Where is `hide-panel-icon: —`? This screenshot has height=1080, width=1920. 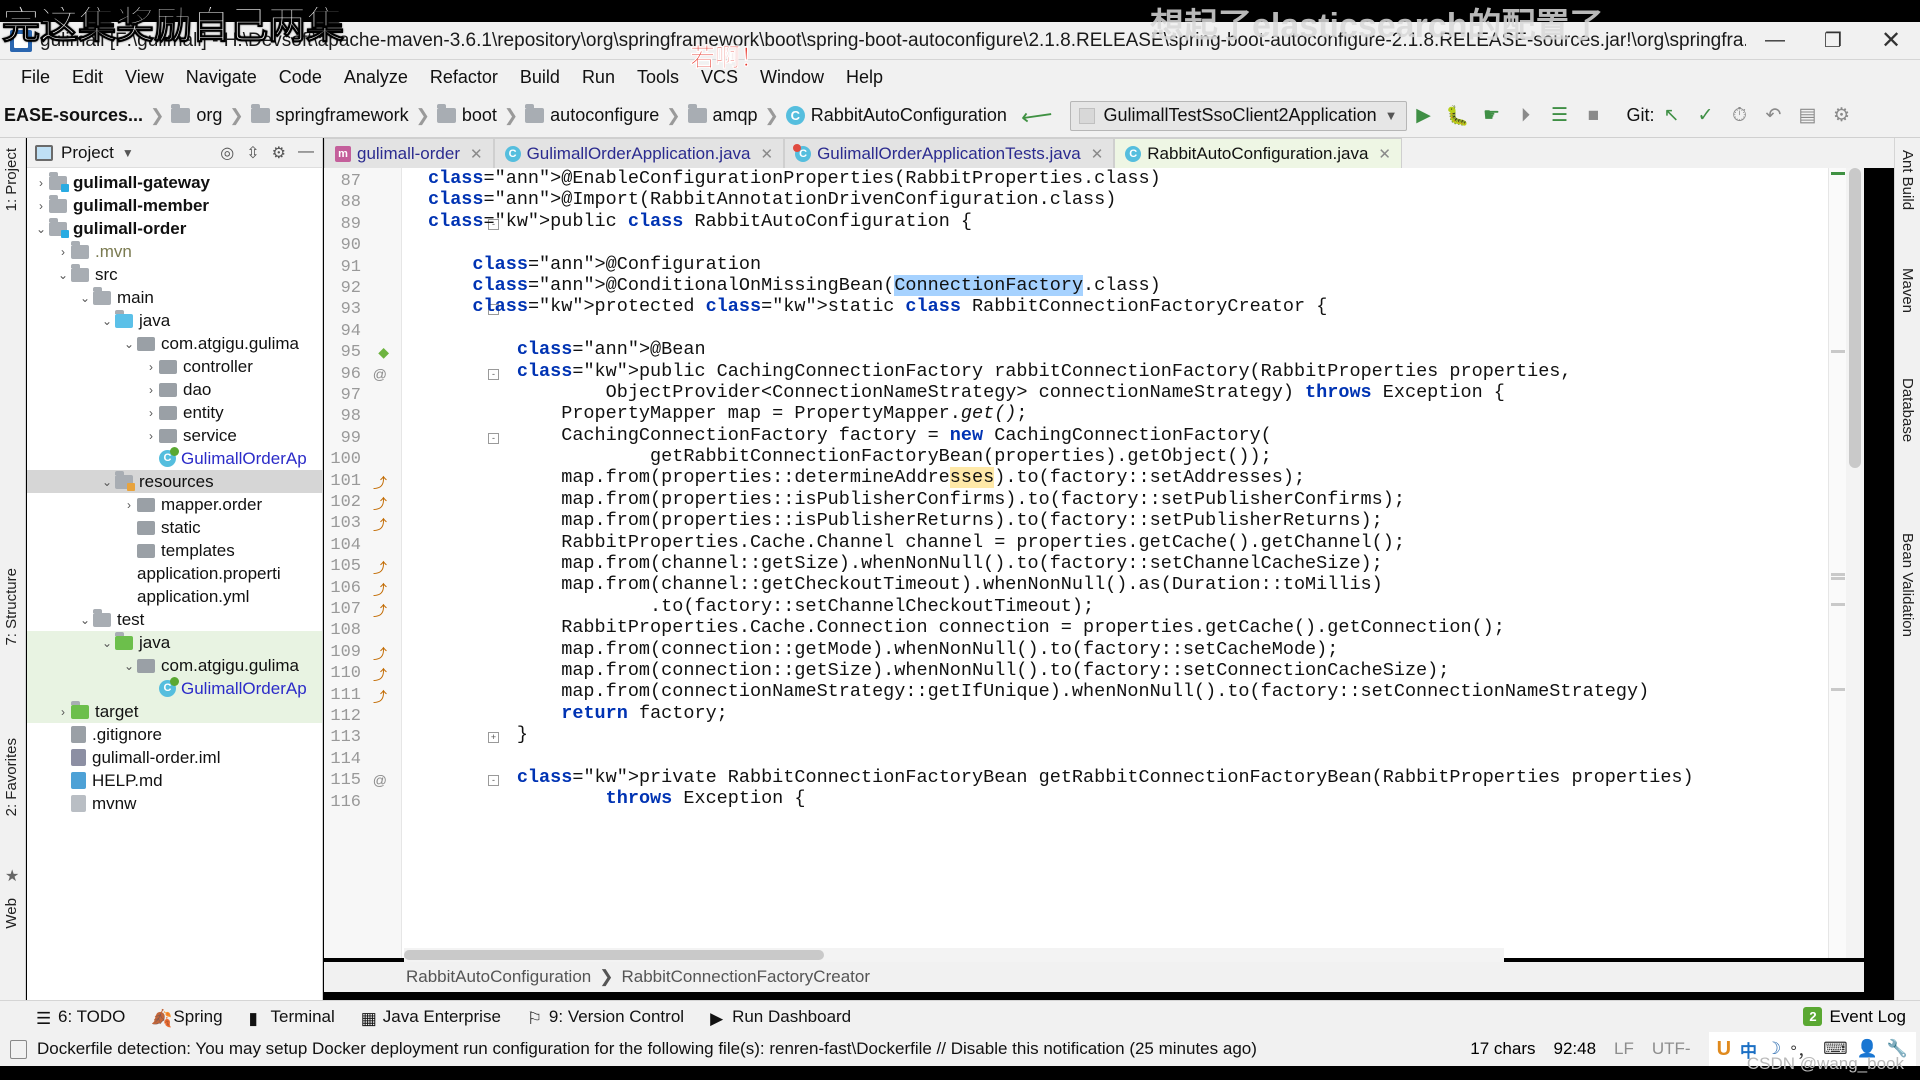 hide-panel-icon: — is located at coordinates (306, 153).